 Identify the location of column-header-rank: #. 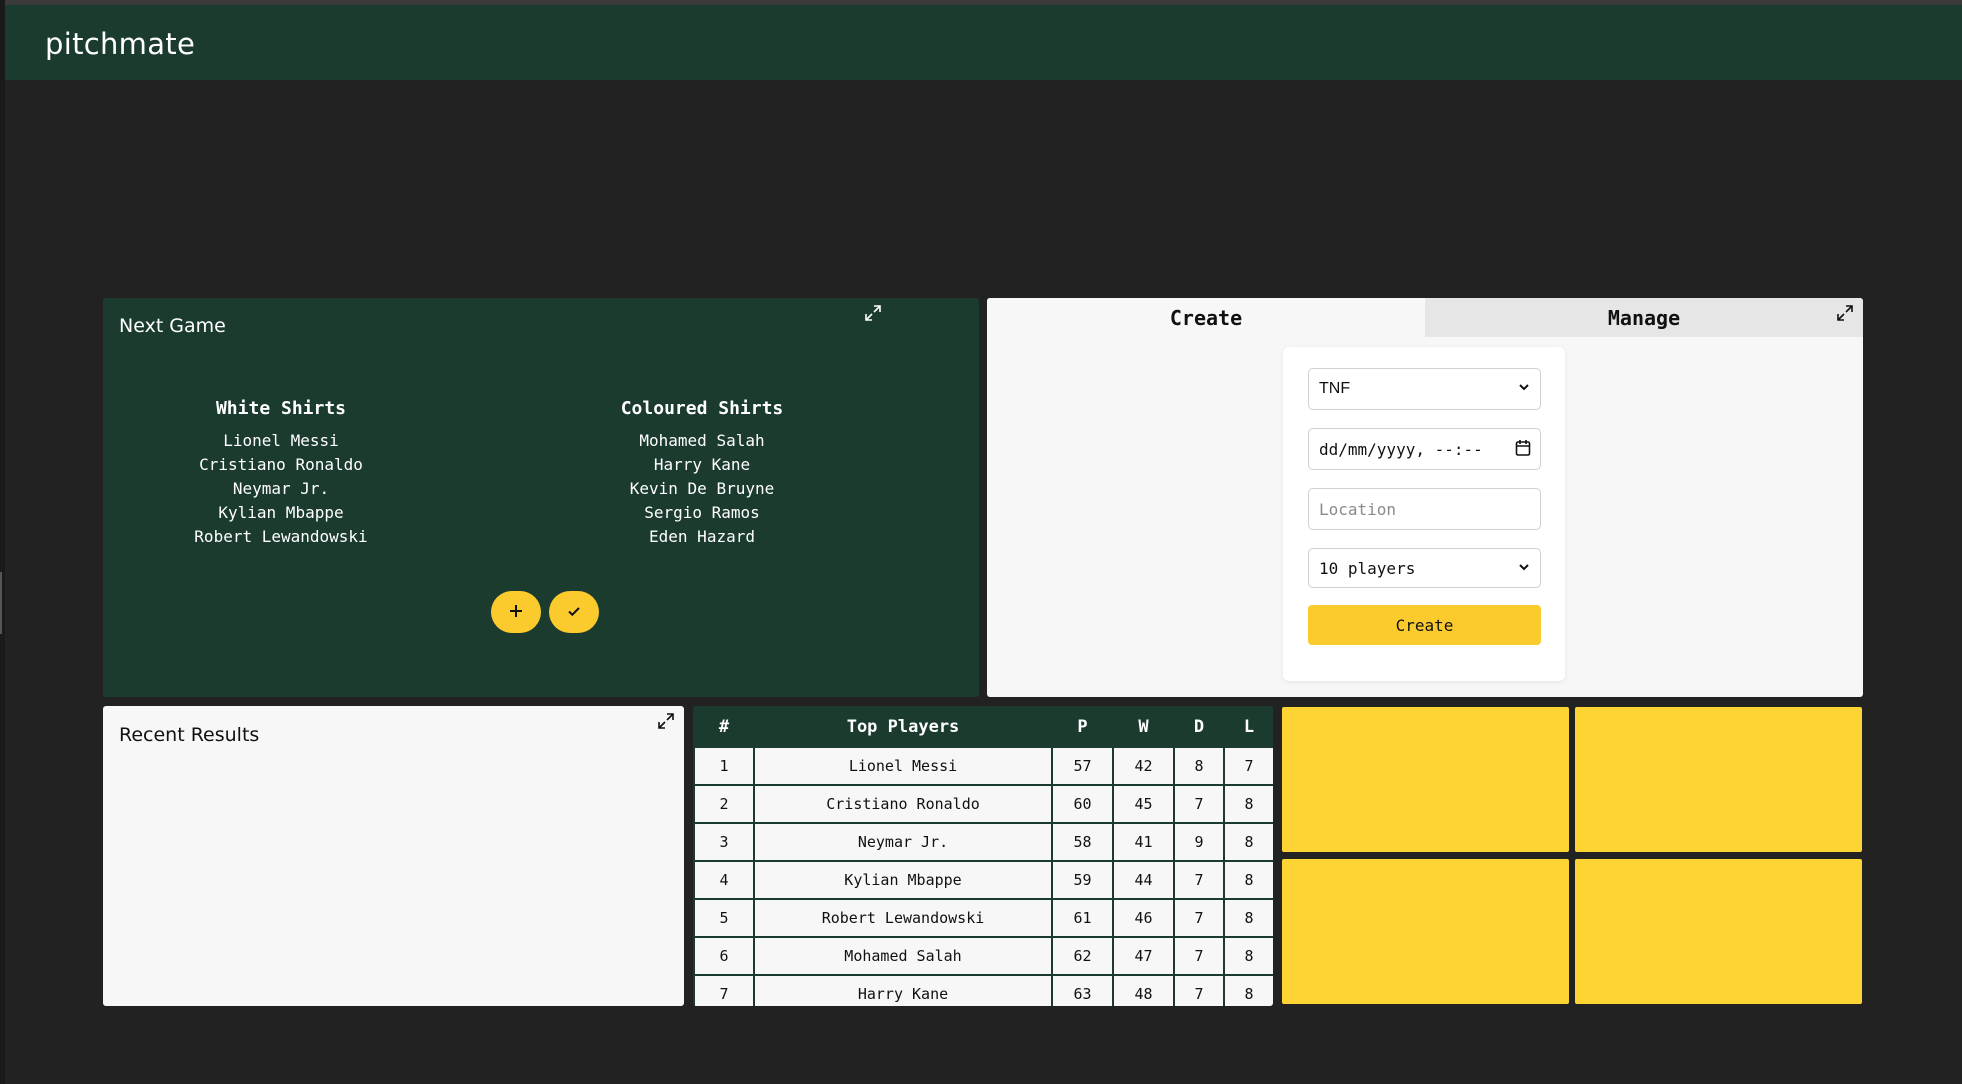
(724, 727).